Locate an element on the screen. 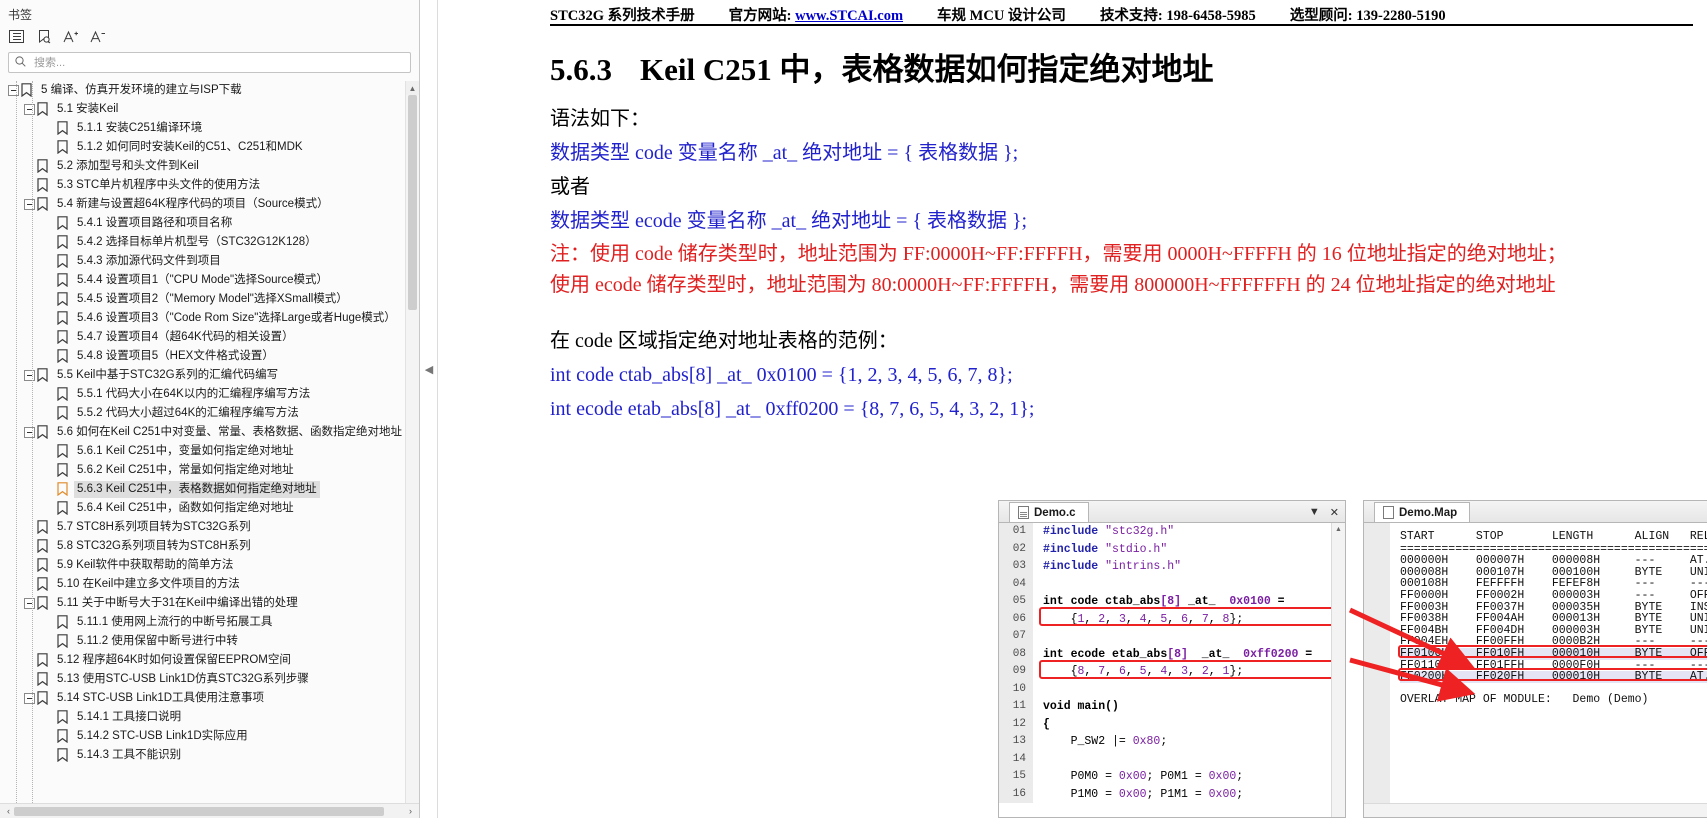  bookmark-item: 5.4.5 设置项目2（"Memory Model"选择XSmall模式） is located at coordinates (202, 299).